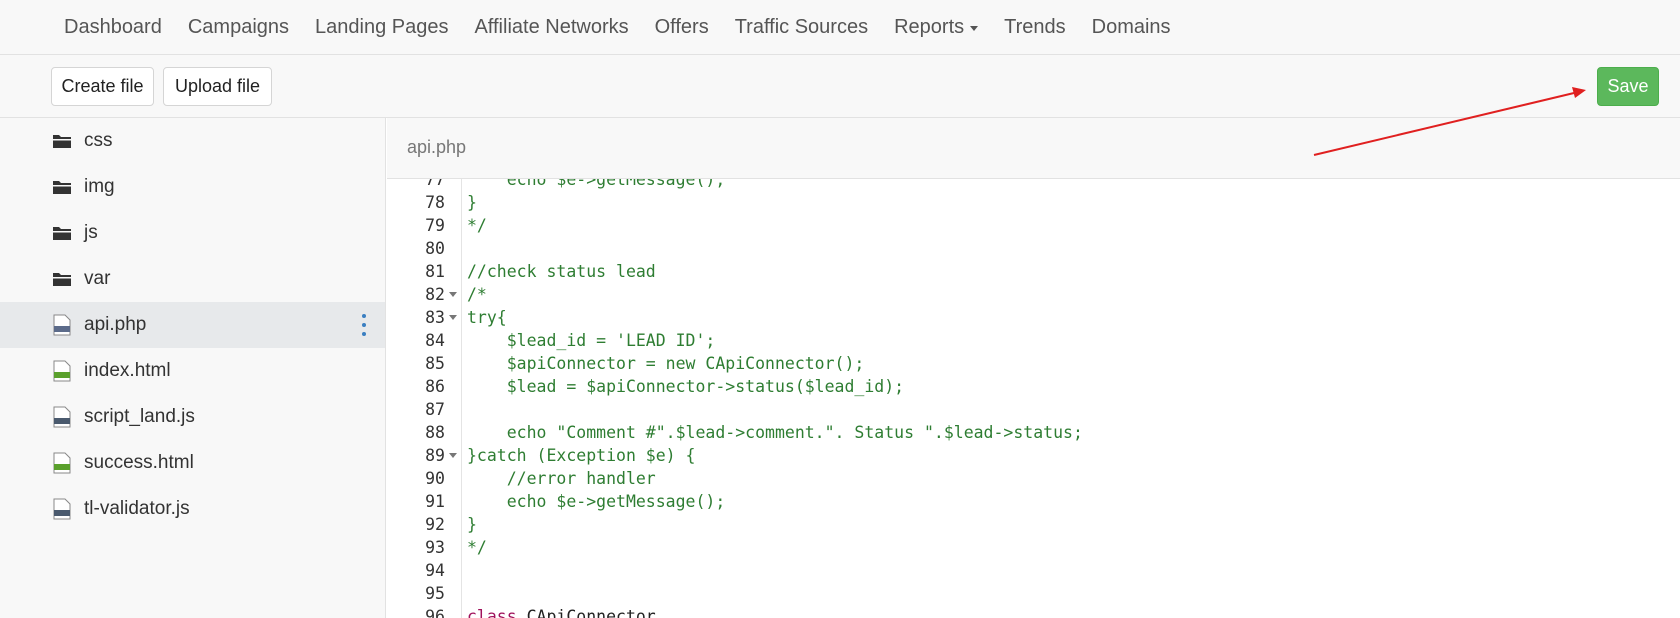 This screenshot has height=618, width=1680. What do you see at coordinates (591, 340) in the screenshot?
I see `code-text: $lead_id = 'LEAD ID';` at bounding box center [591, 340].